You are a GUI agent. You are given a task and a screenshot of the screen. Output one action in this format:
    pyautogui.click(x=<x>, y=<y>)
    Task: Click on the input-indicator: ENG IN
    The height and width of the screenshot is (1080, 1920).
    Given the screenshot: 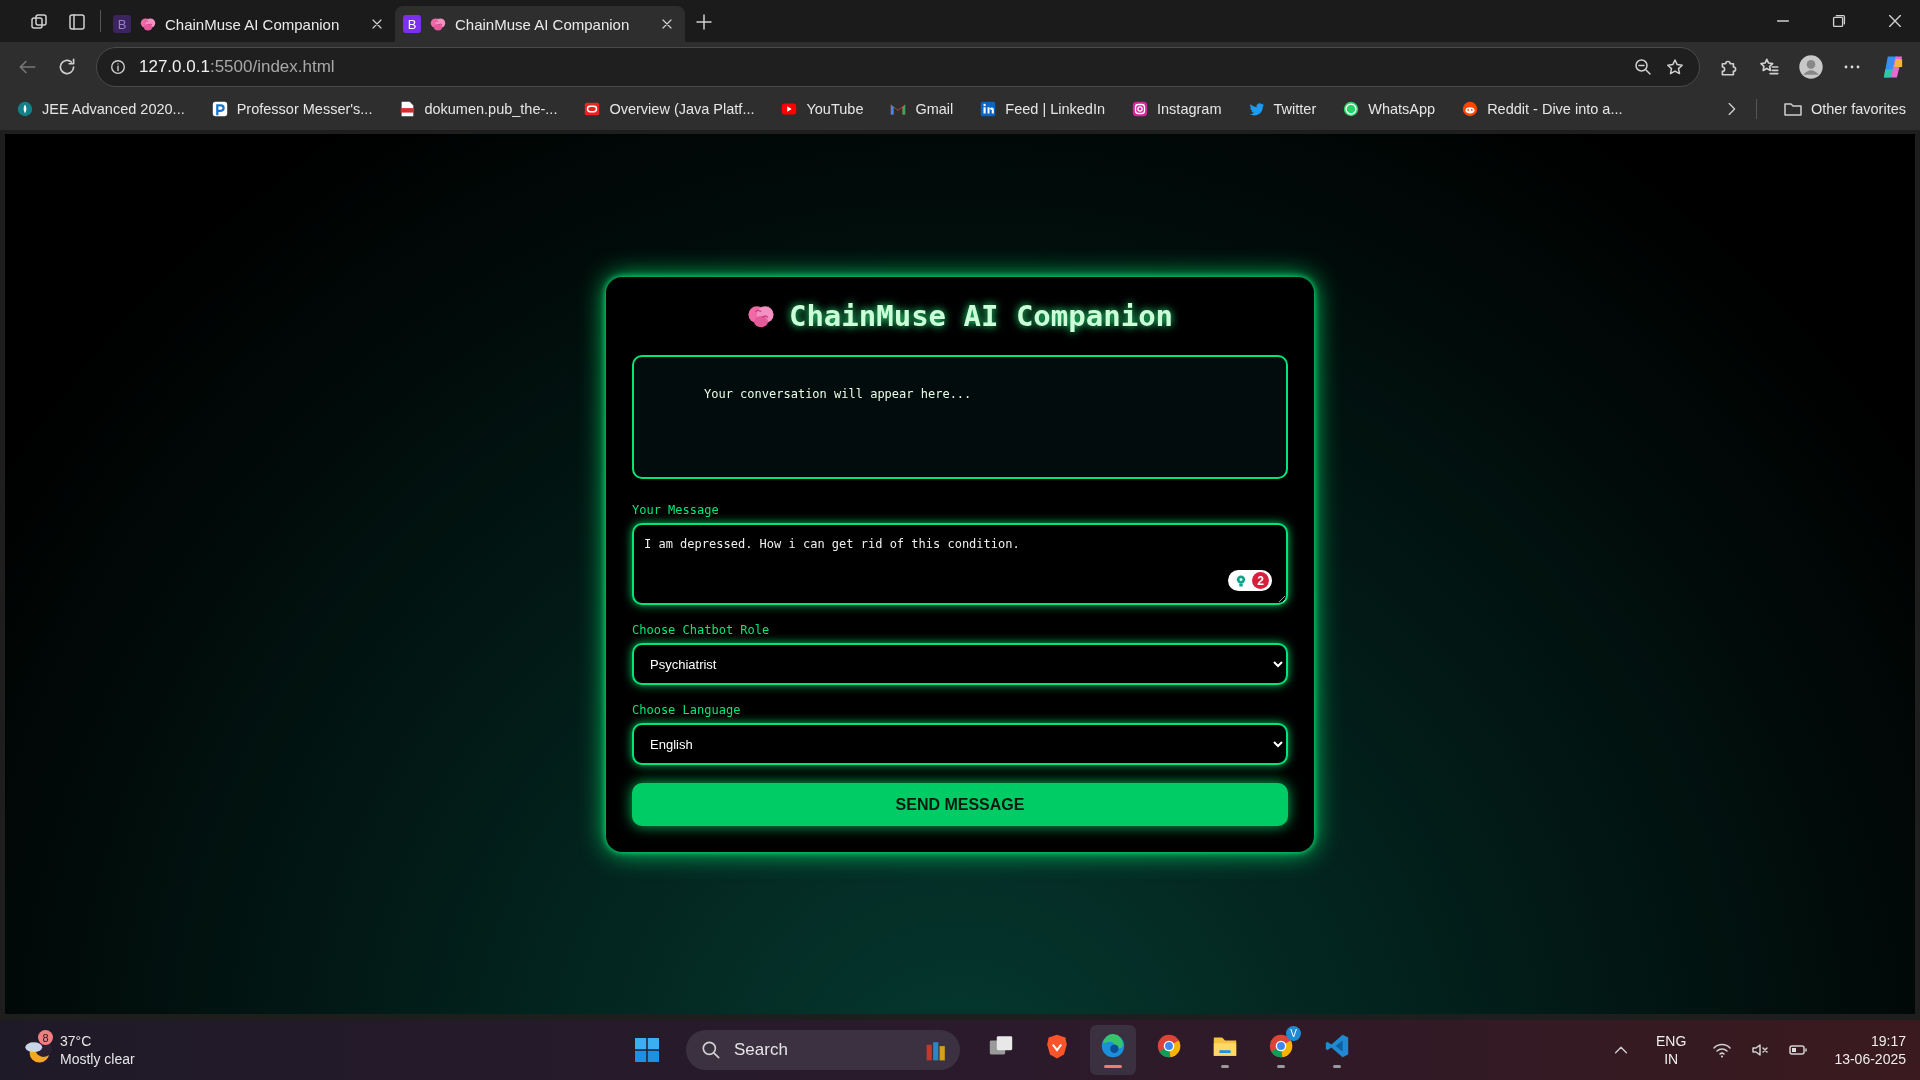 What is the action you would take?
    pyautogui.click(x=1671, y=1050)
    